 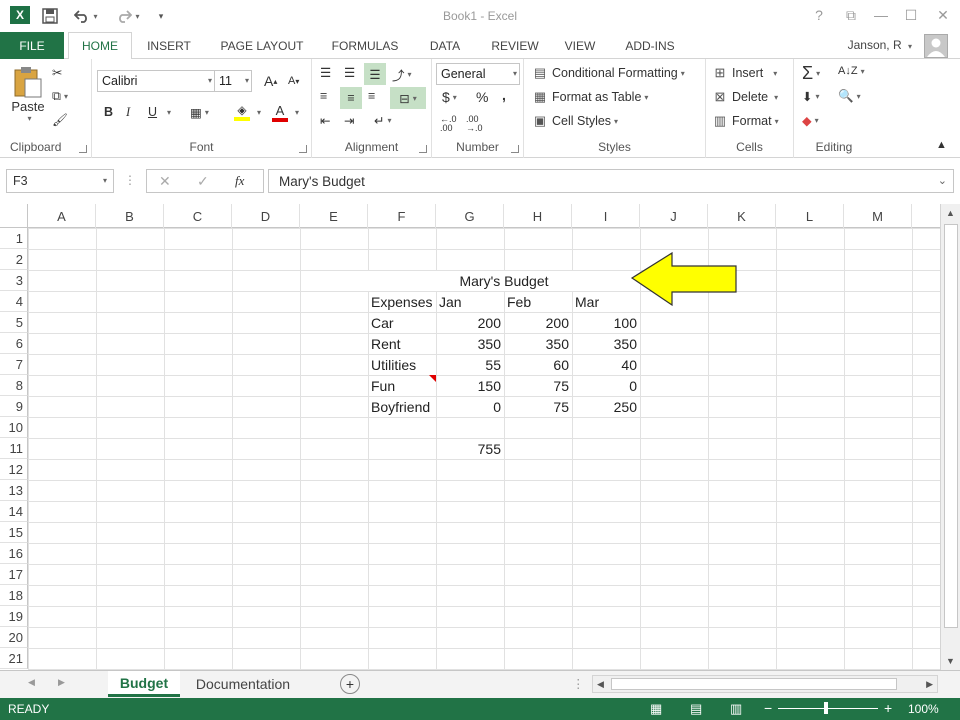 I want to click on cell-f9: Boyfriend, so click(x=402, y=406).